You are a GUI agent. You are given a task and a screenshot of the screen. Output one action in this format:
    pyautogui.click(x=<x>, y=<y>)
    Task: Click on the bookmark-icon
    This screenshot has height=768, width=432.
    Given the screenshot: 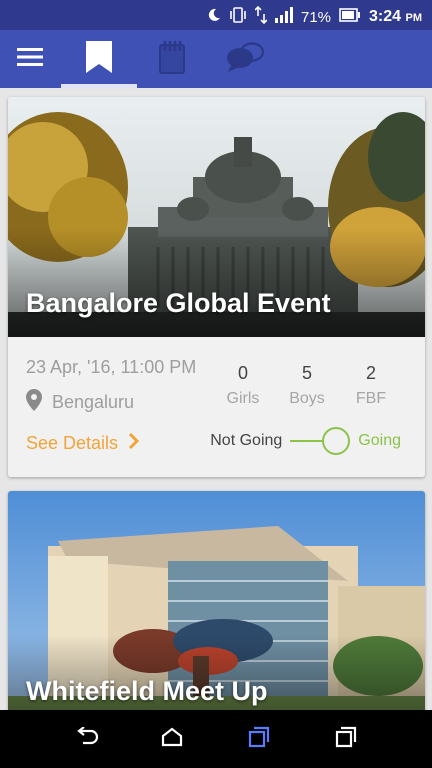 What is the action you would take?
    pyautogui.click(x=99, y=59)
    